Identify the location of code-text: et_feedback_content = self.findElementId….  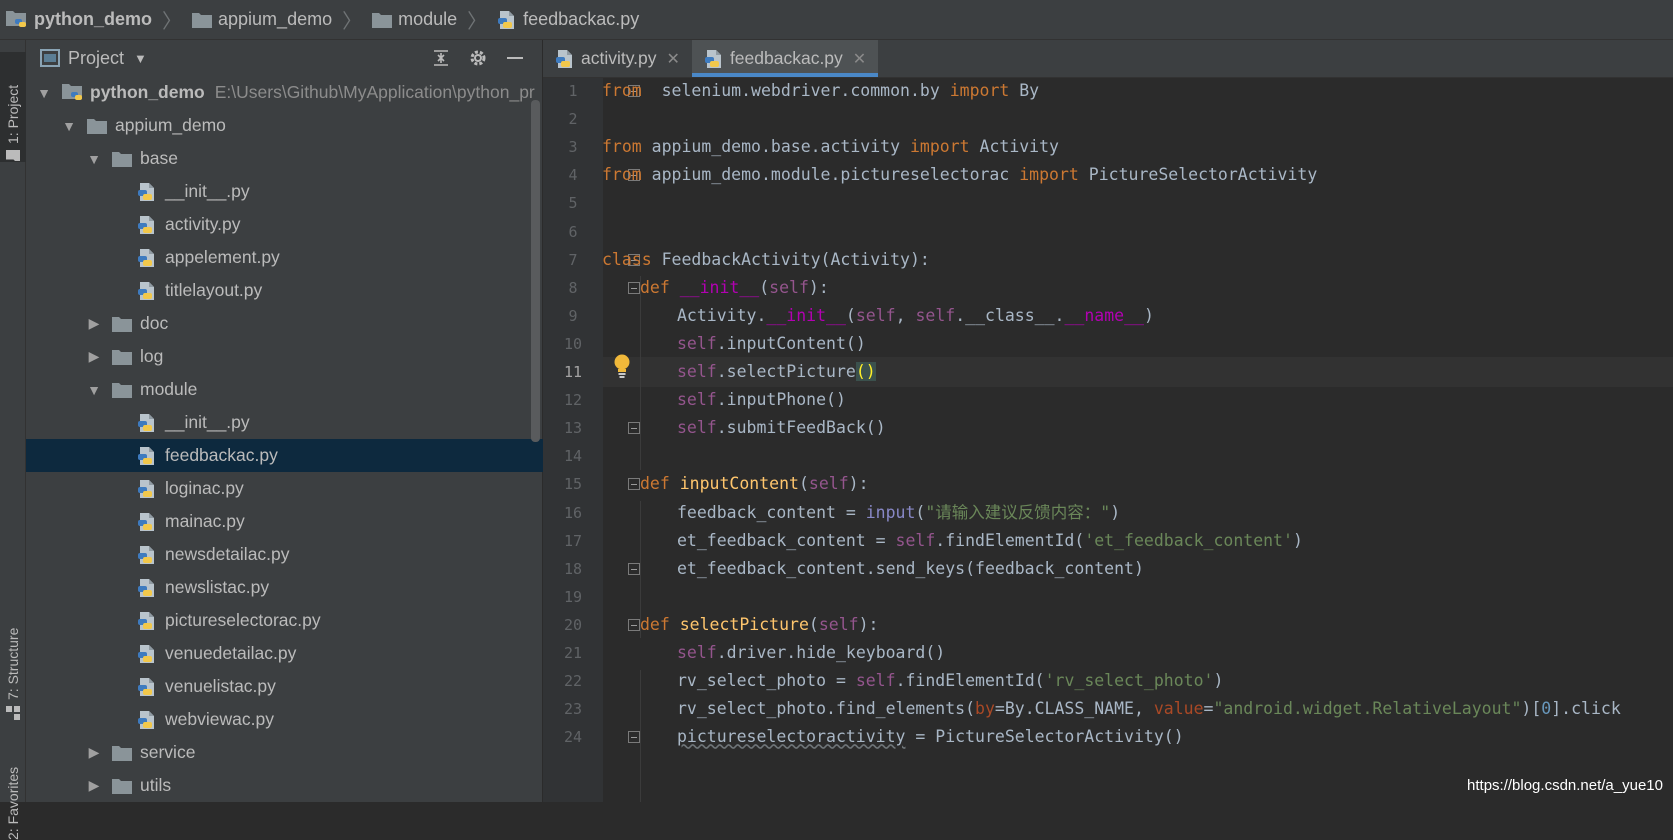
(990, 541).